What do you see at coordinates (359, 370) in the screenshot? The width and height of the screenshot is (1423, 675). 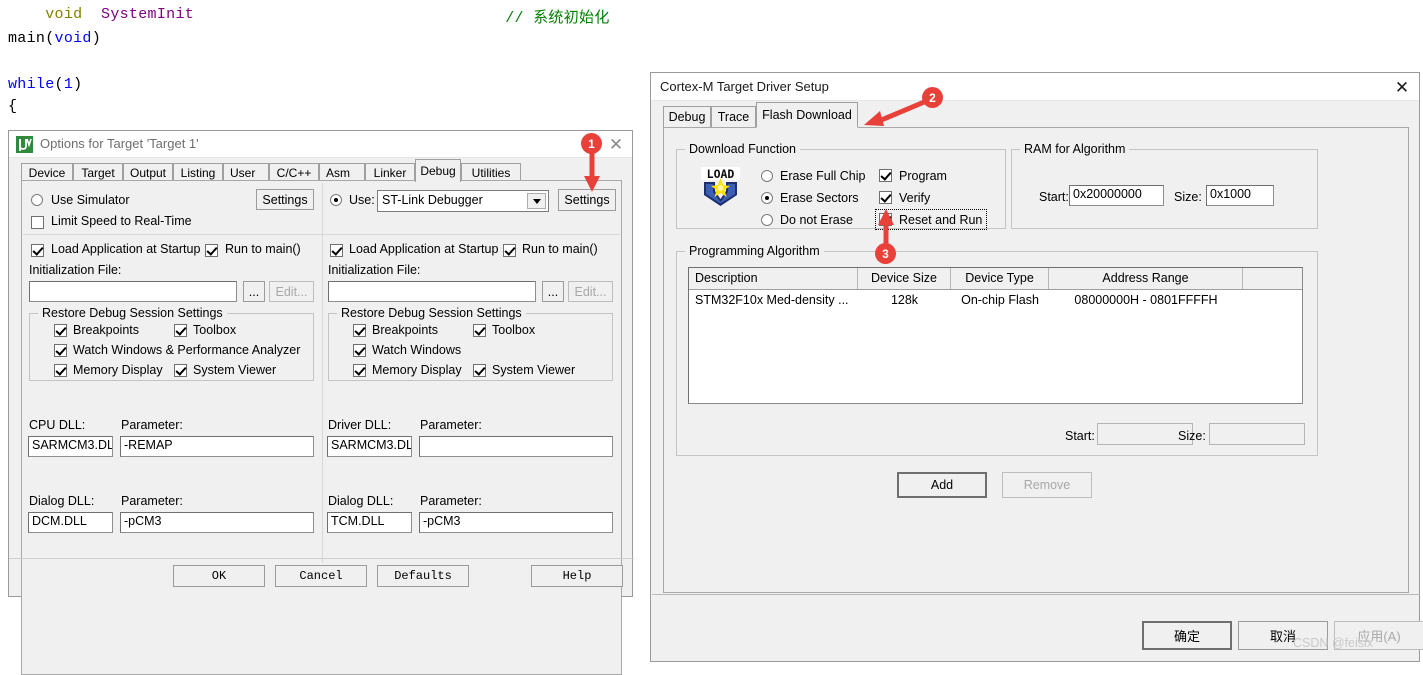 I see `right-memory-display-checkbox` at bounding box center [359, 370].